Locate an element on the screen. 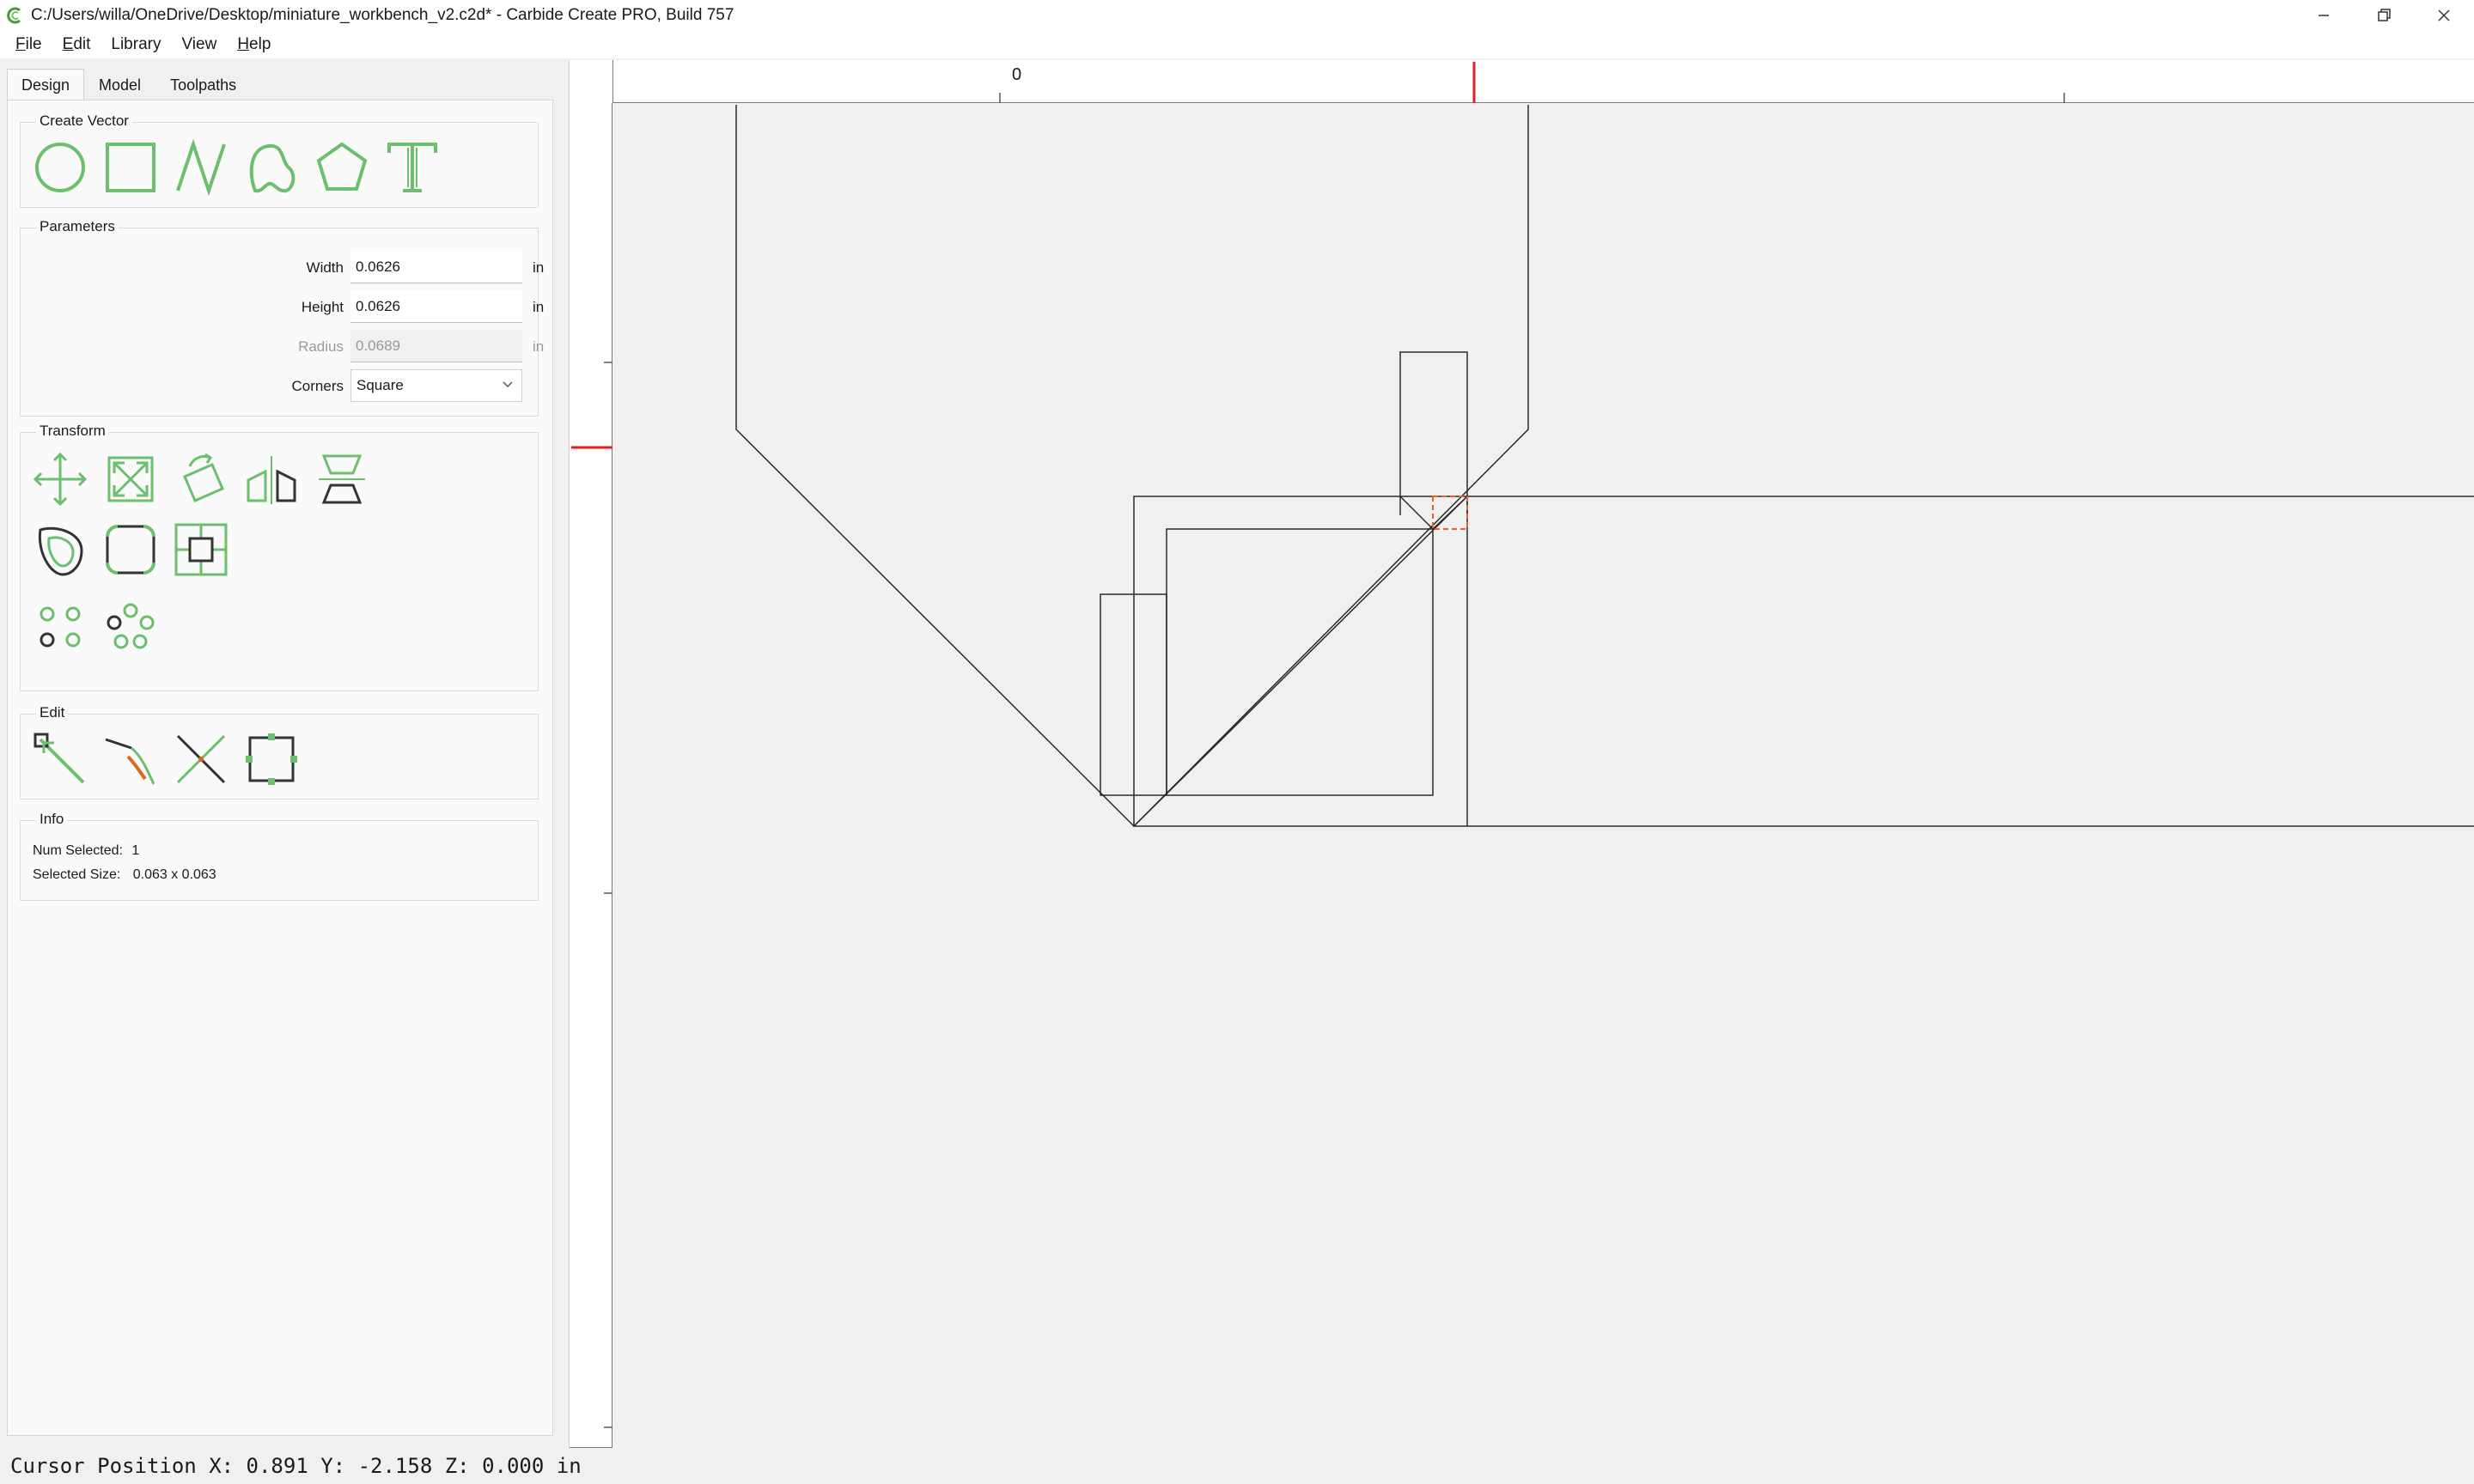 Image resolution: width=2474 pixels, height=1484 pixels. tab-toolpaths: Toolpaths is located at coordinates (203, 85).